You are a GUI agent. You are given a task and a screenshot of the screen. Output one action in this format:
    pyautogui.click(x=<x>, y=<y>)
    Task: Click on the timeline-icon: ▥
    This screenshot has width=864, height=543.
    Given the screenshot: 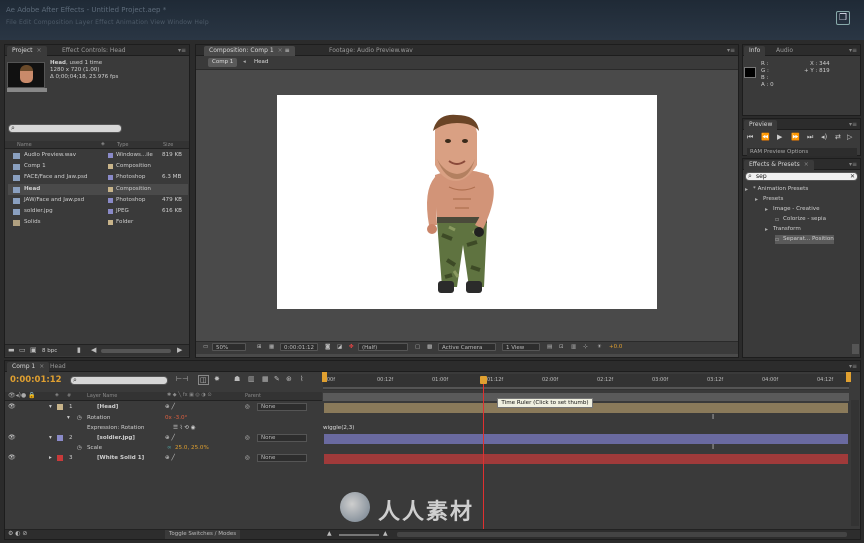 What is the action you would take?
    pyautogui.click(x=573, y=347)
    